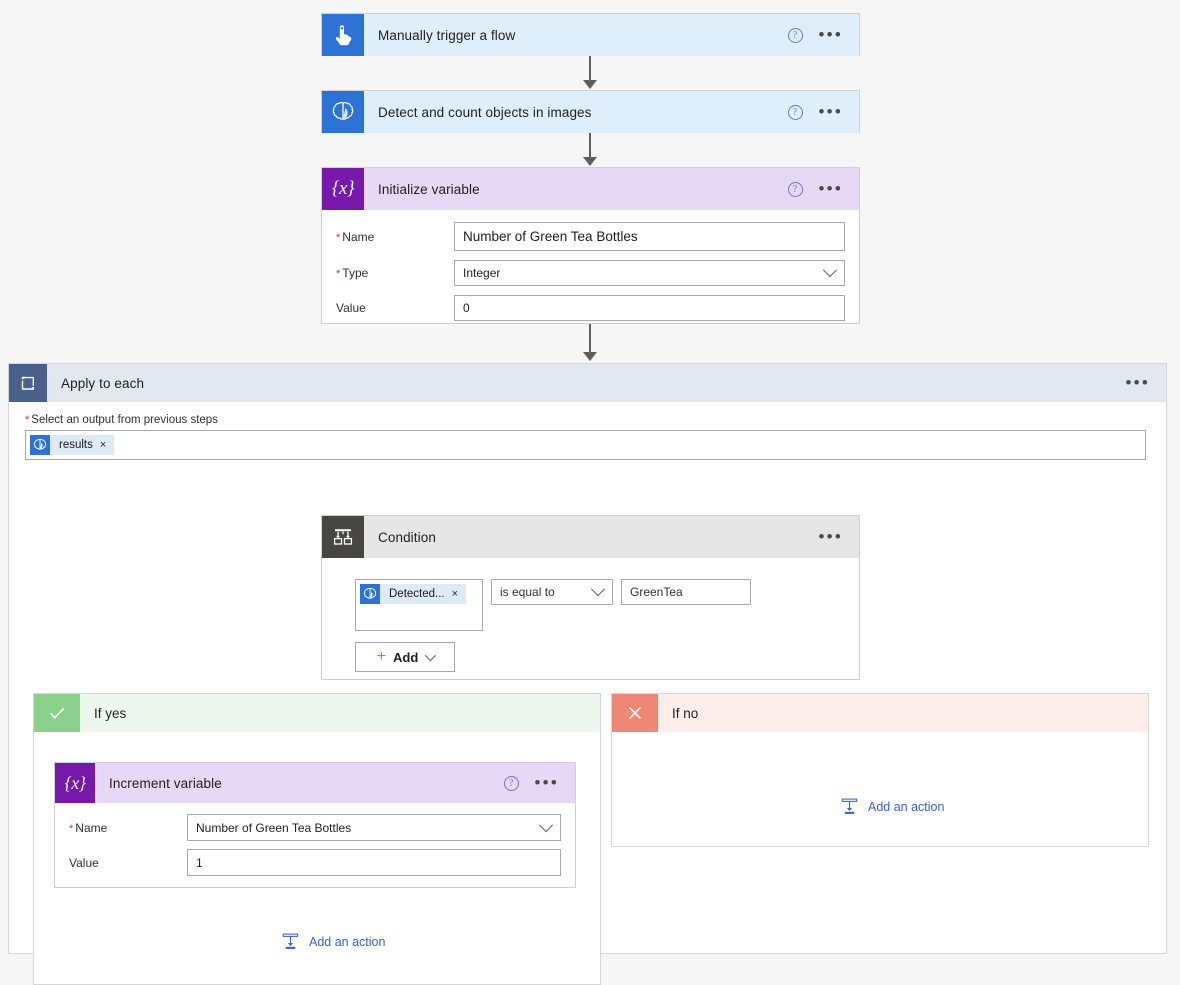  Describe the element at coordinates (590, 615) in the screenshot. I see `condition-form: Detected... × is equal to GreenTea + Add` at that location.